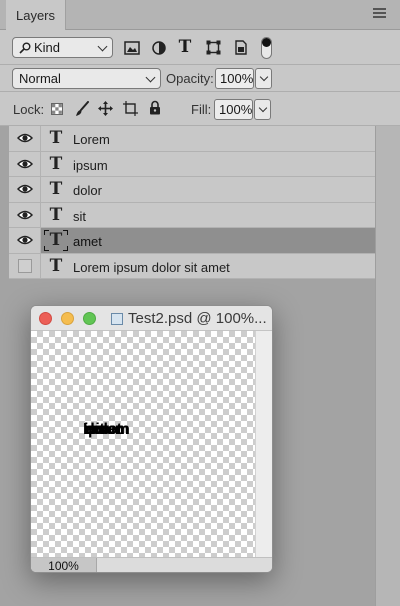 This screenshot has width=400, height=606. Describe the element at coordinates (200, 47) in the screenshot. I see `filter-row: Kind T` at that location.